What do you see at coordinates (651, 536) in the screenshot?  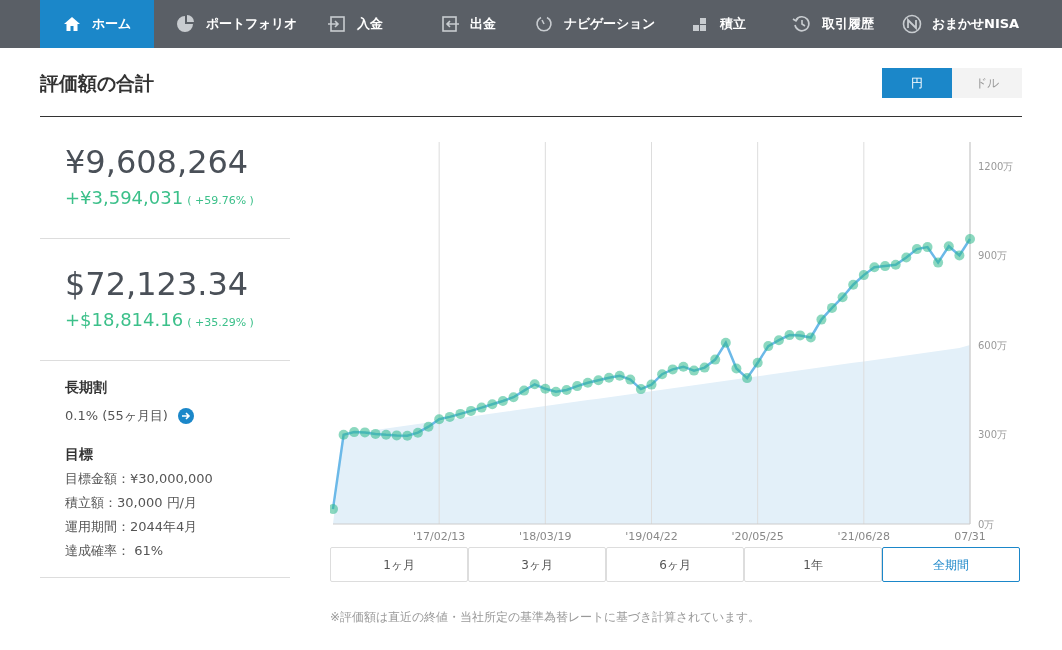 I see `axis-label: '19/04/22` at bounding box center [651, 536].